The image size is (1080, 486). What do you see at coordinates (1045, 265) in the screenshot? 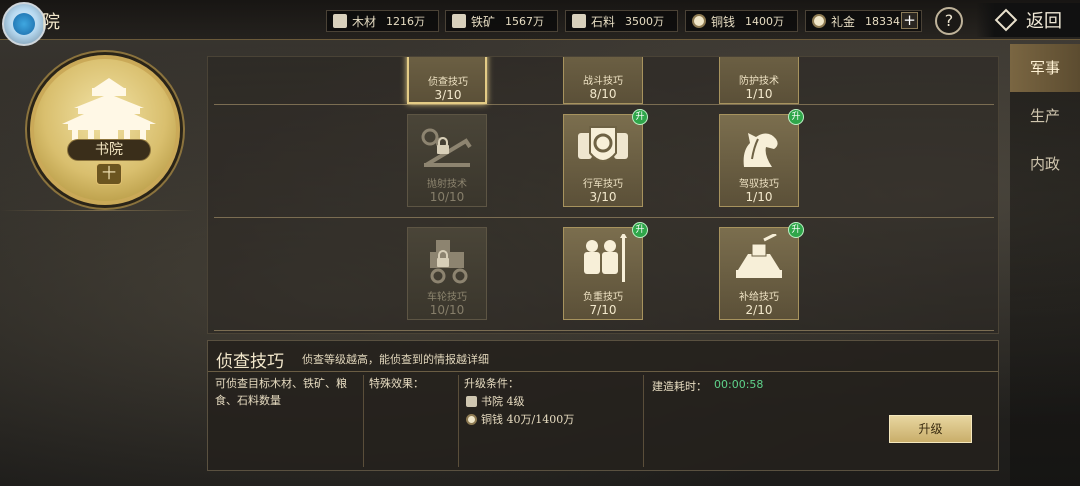
I see `category-tabs: 军事 生产 内政` at bounding box center [1045, 265].